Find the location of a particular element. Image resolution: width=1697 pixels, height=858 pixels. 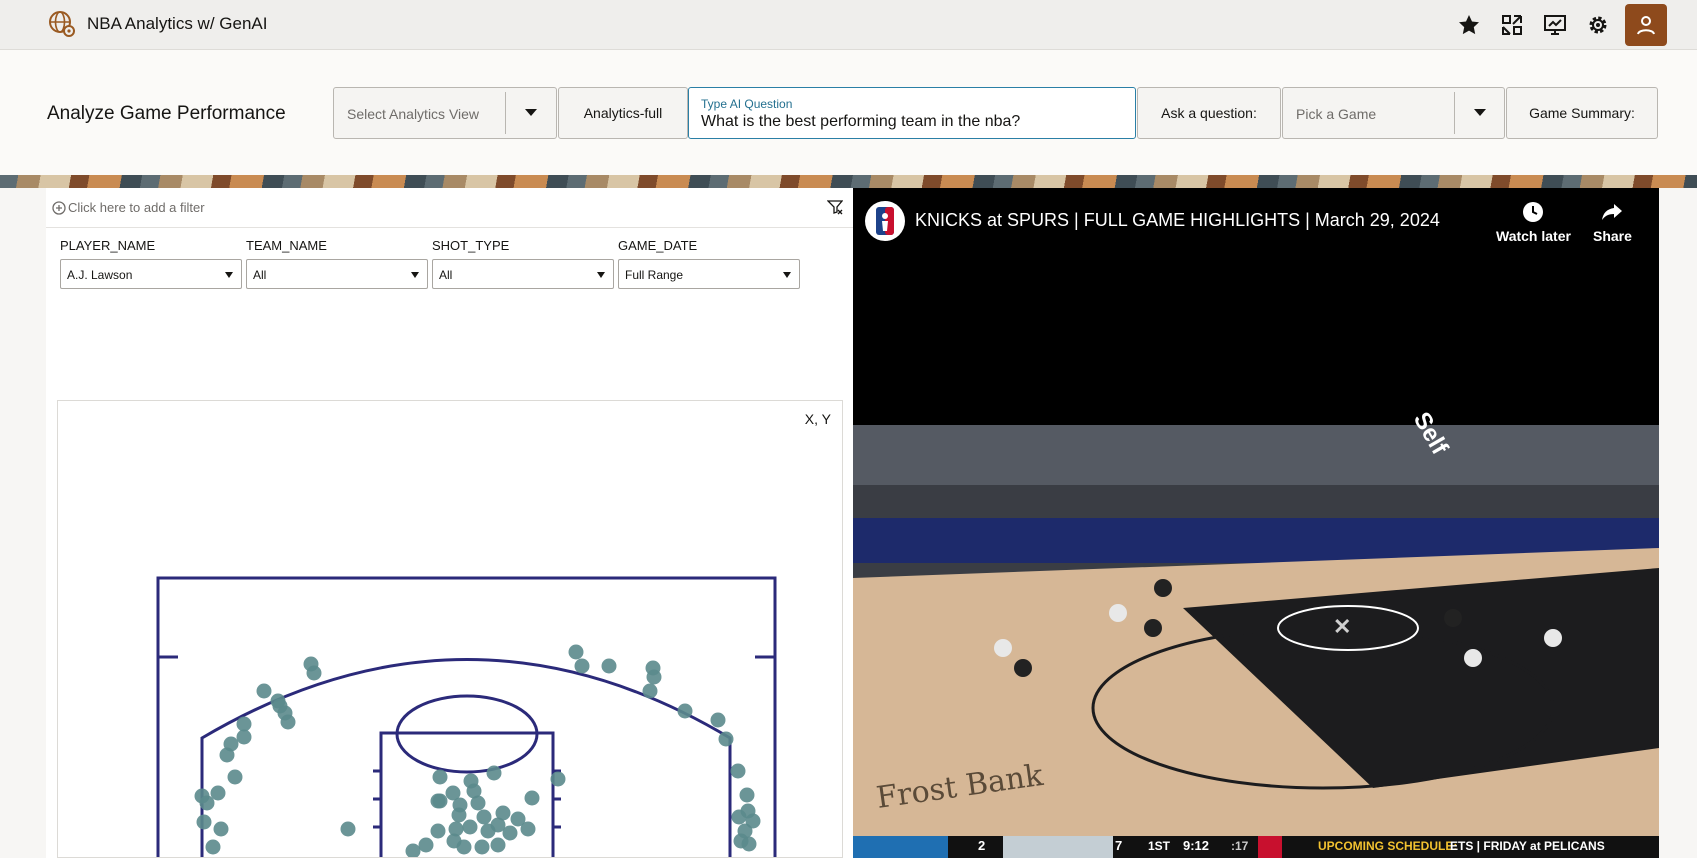

share-button: Share is located at coordinates (1612, 222).